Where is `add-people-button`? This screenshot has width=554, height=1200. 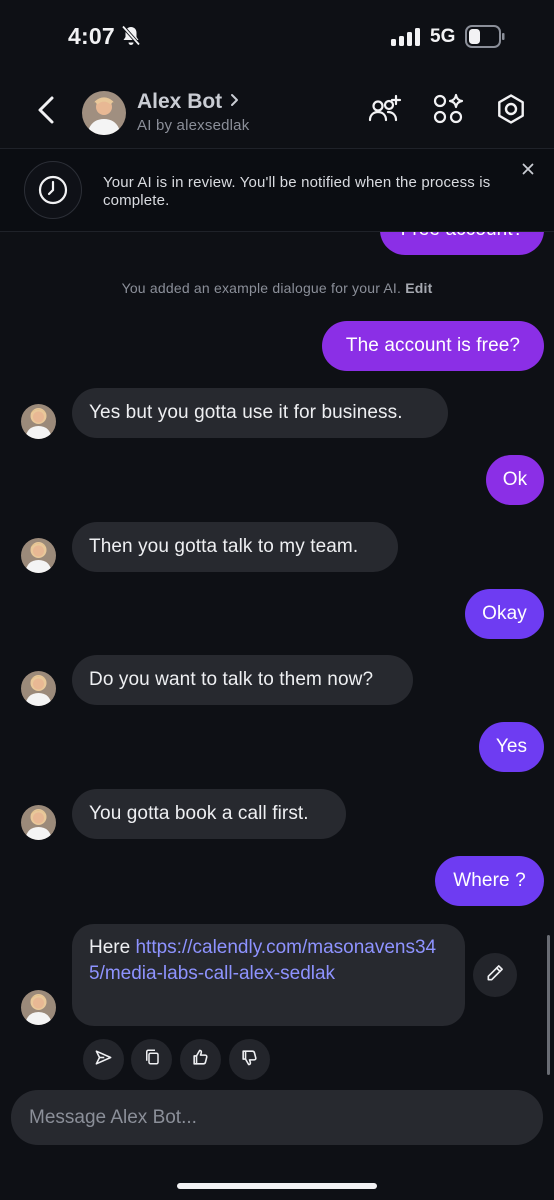 add-people-button is located at coordinates (385, 111).